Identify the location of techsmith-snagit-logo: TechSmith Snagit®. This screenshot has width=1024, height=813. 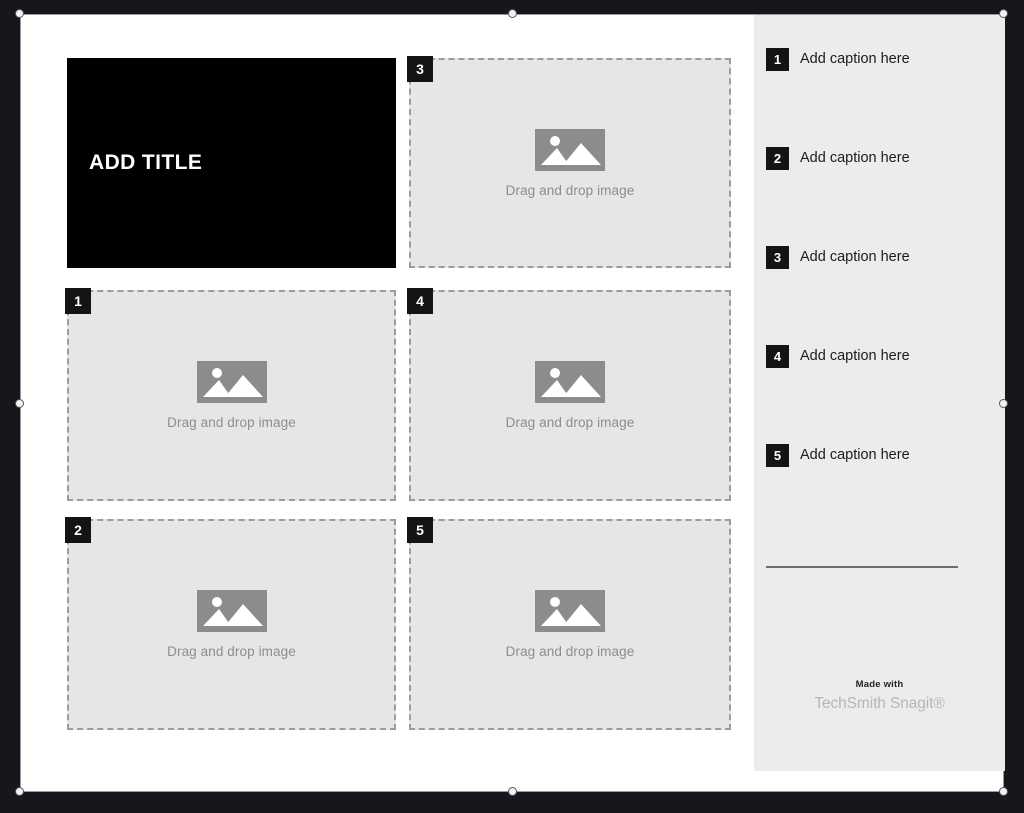
(879, 703).